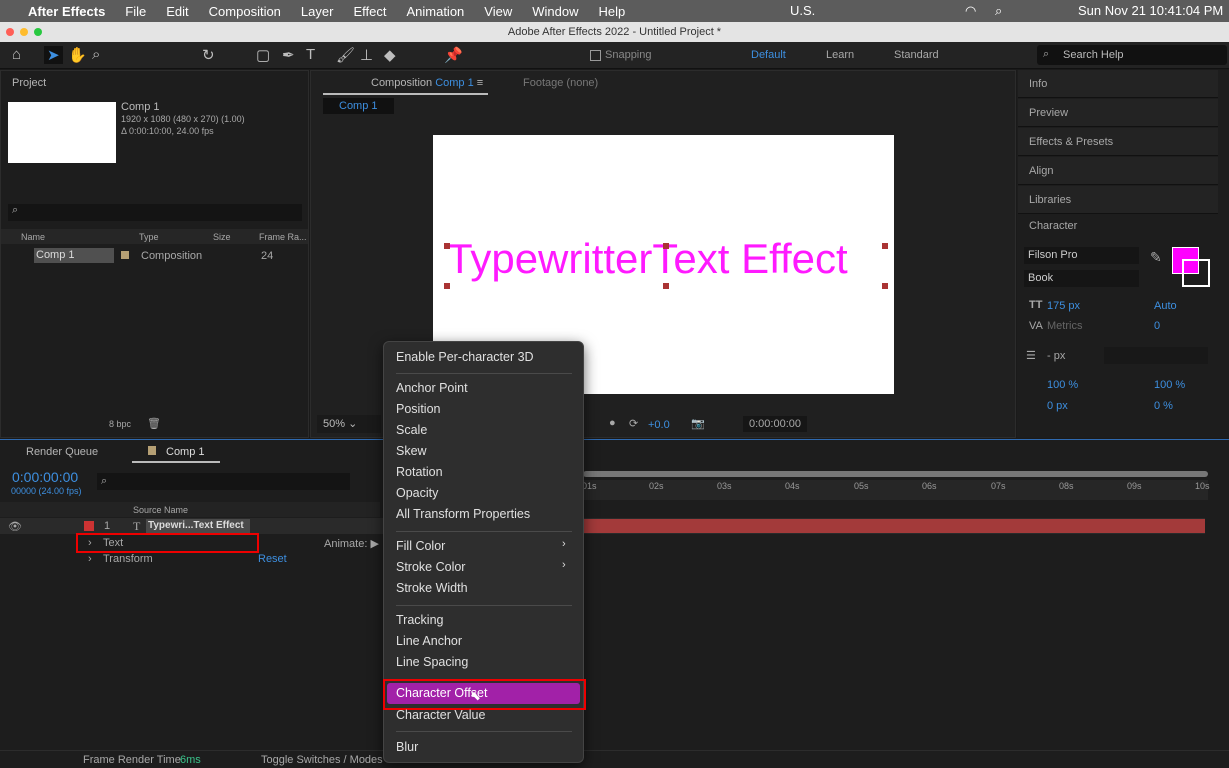 The image size is (1229, 768). I want to click on project-tab: Project, so click(29, 83).